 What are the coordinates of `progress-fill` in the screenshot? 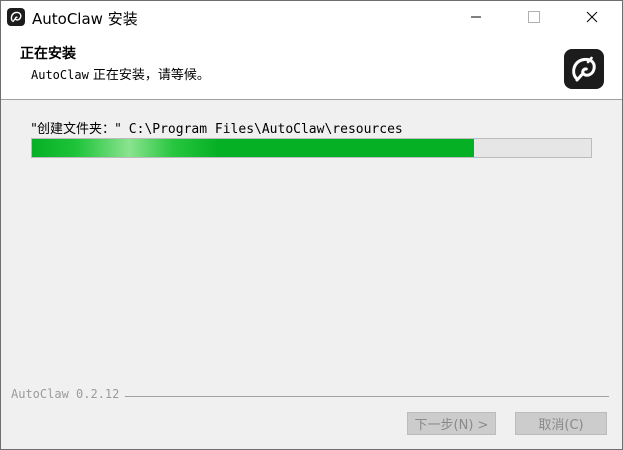 It's located at (253, 148).